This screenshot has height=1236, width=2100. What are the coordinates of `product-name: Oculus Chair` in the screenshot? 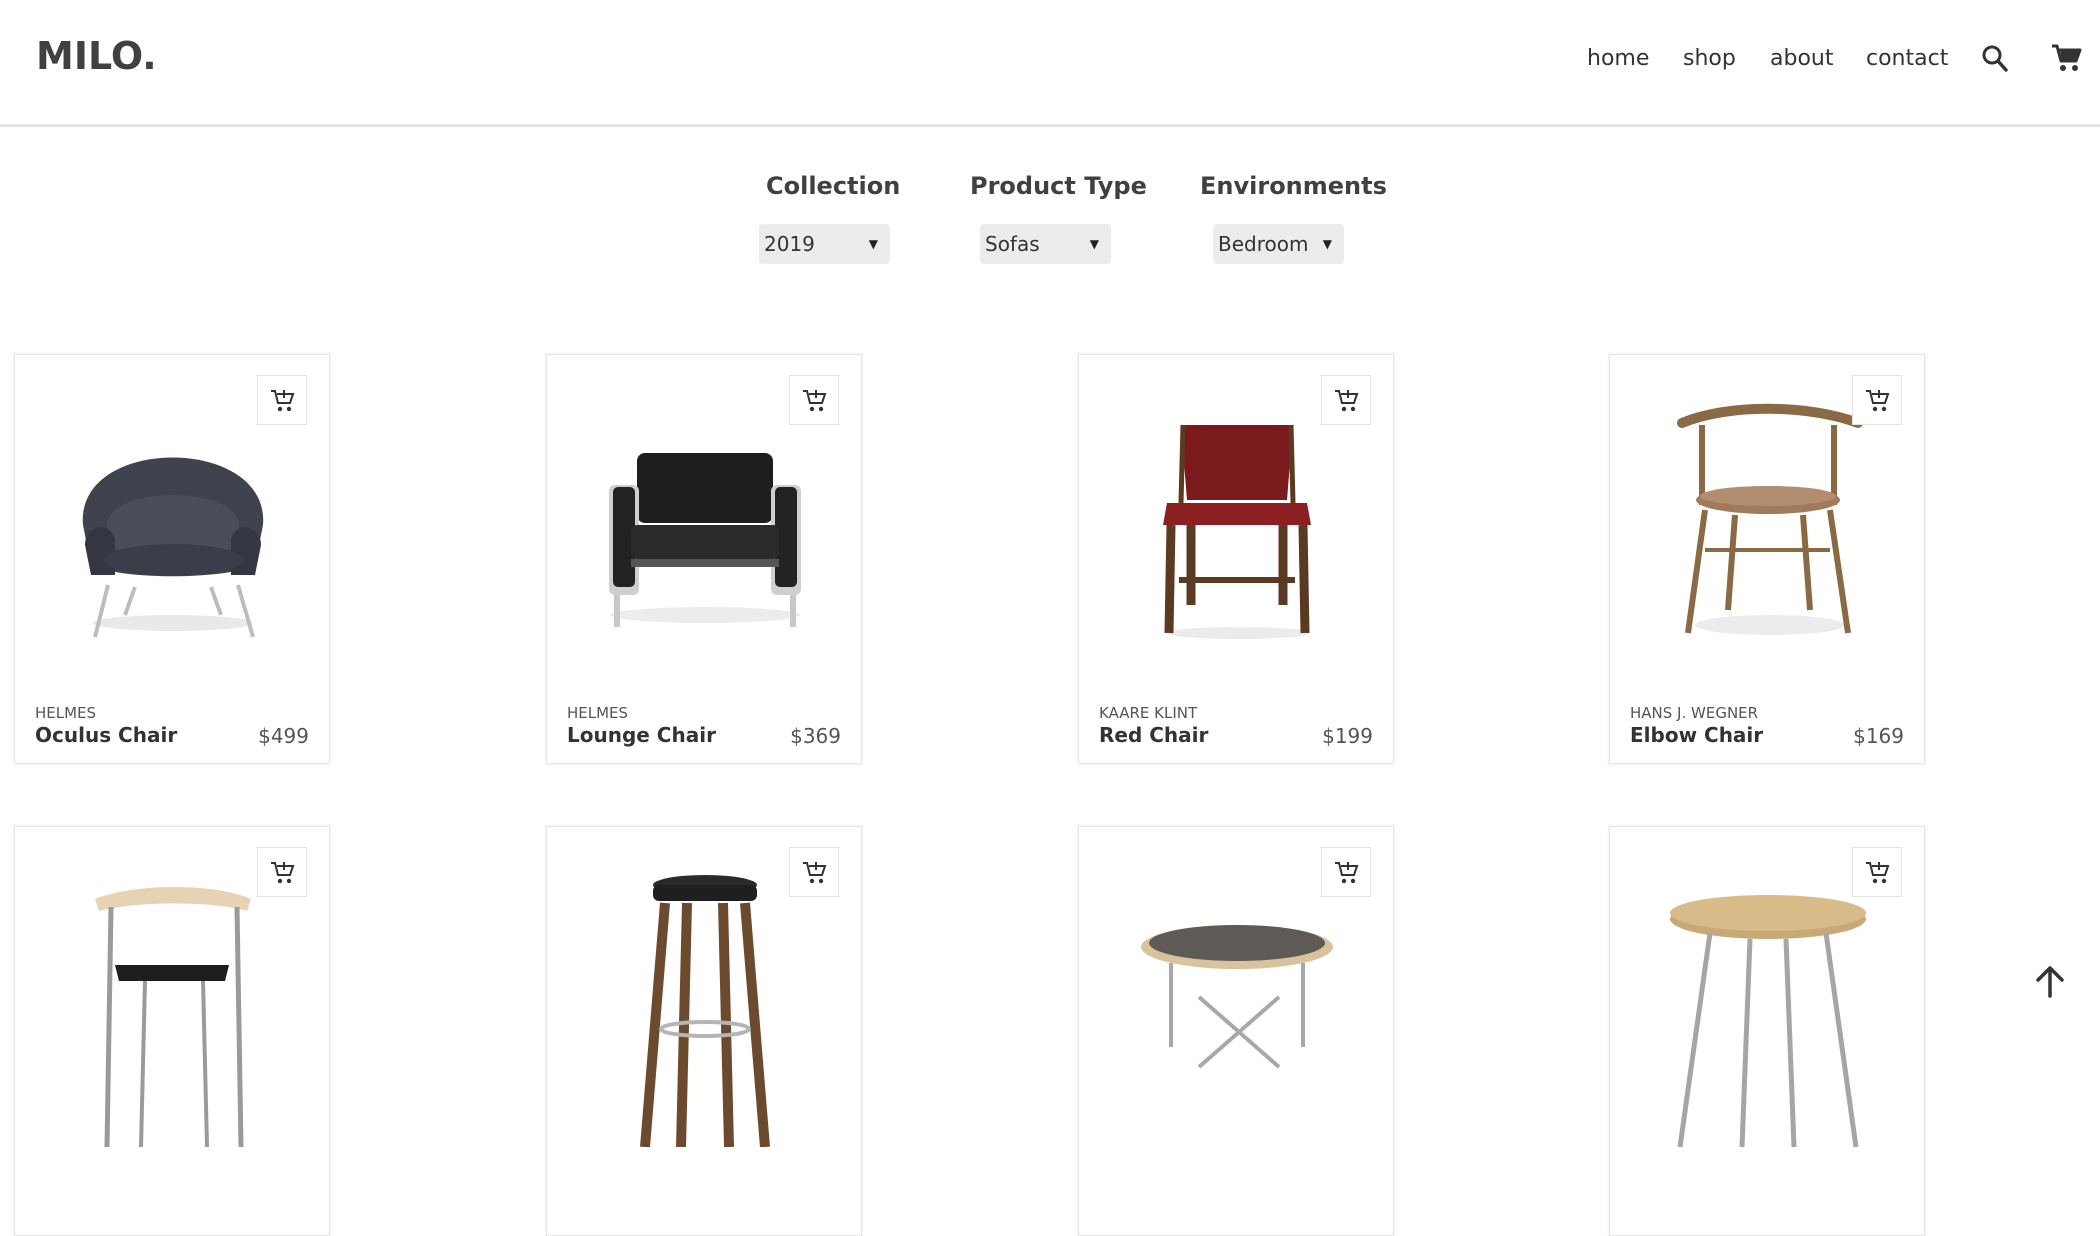 It's located at (106, 735).